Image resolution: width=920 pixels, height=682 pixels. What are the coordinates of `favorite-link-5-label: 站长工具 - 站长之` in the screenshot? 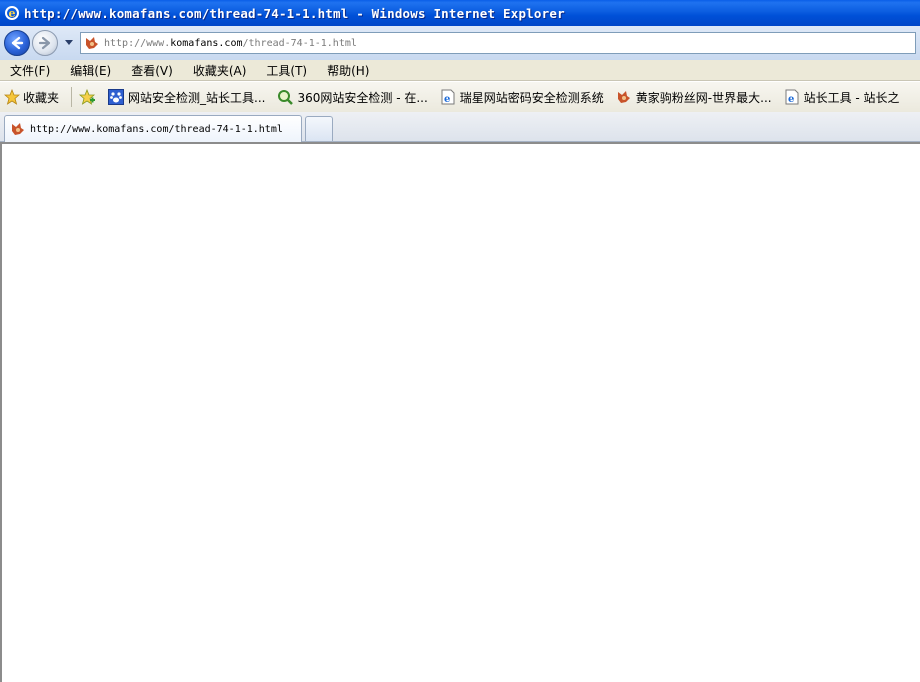 It's located at (851, 97).